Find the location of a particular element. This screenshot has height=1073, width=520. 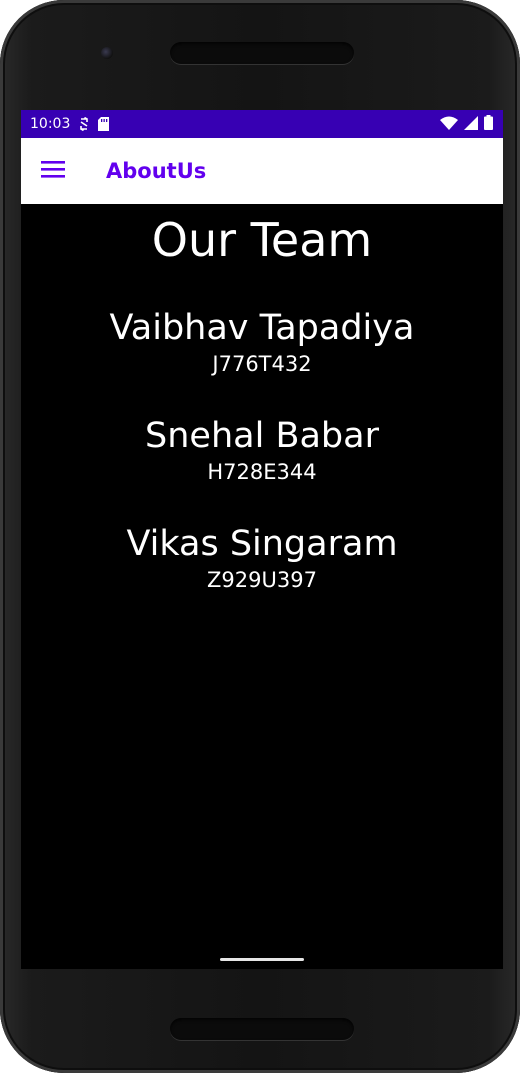

navigation-menu-button is located at coordinates (53, 171).